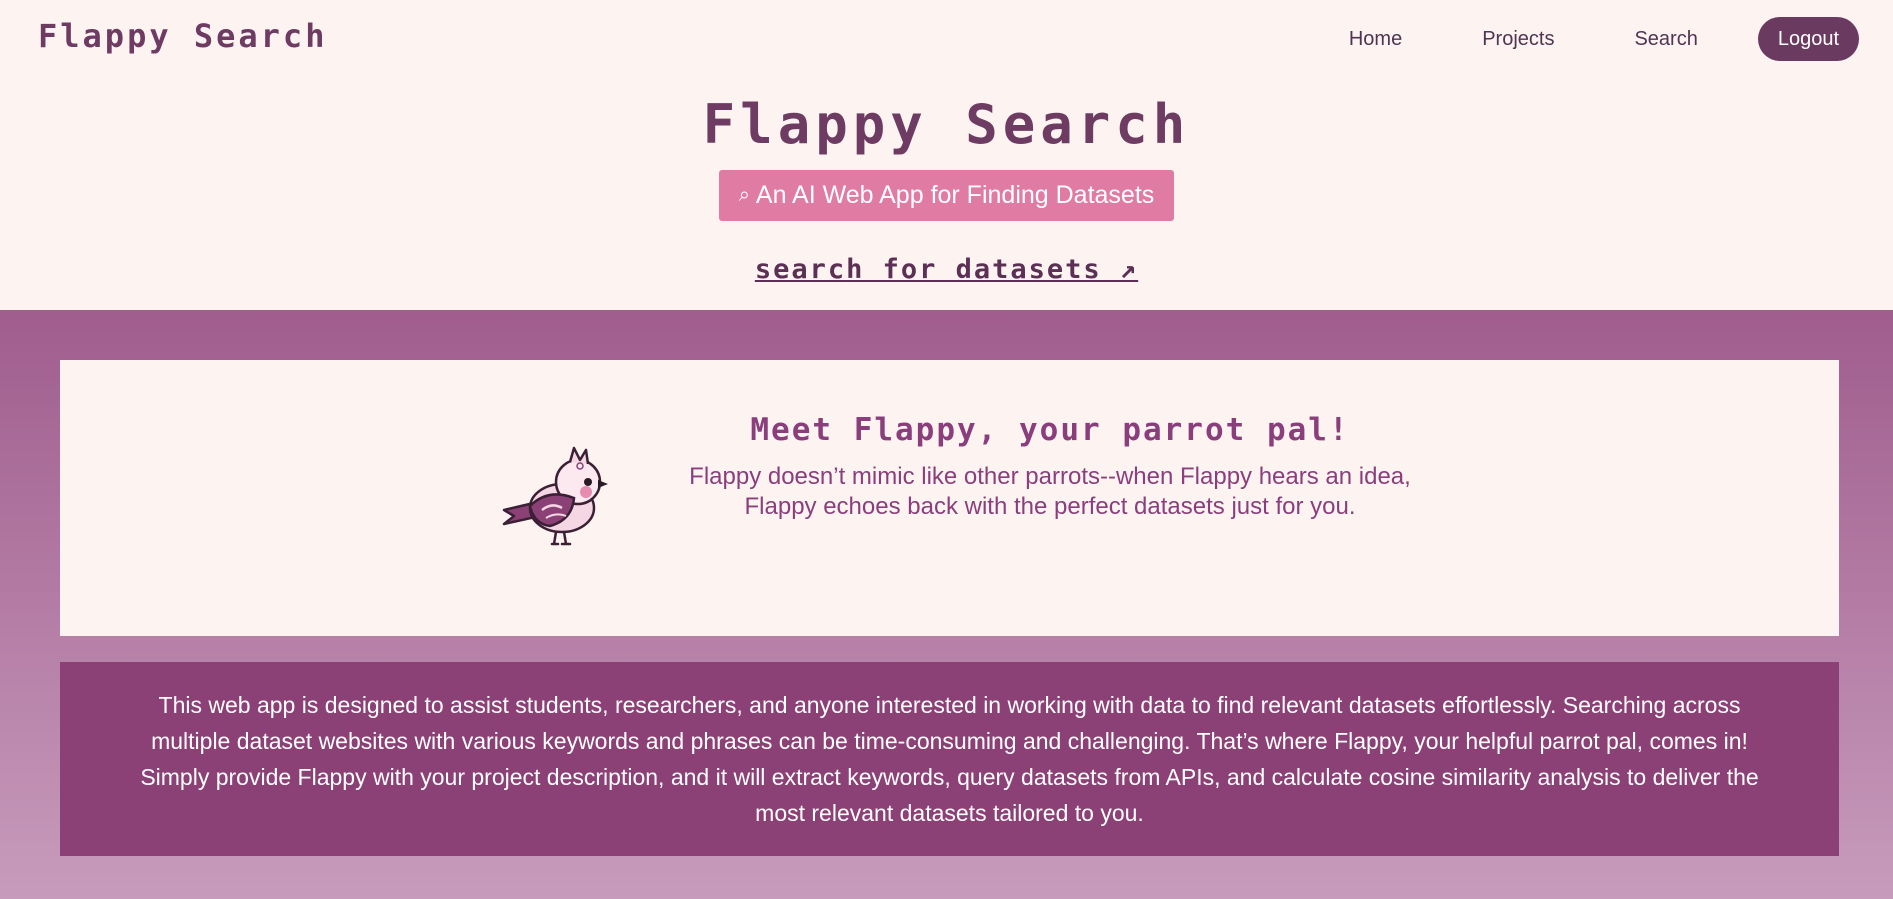 This screenshot has height=899, width=1893. I want to click on tagline-badge: ⌕ An AI Web App for Finding Datasets, so click(946, 195).